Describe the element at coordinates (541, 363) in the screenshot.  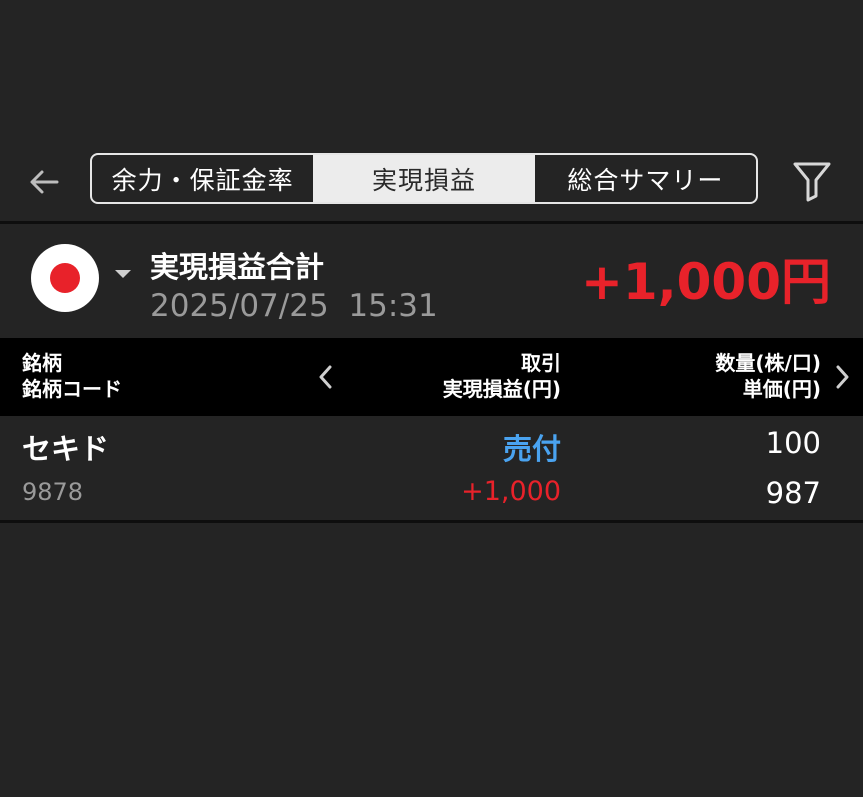
I see `column-header-line: 取引` at that location.